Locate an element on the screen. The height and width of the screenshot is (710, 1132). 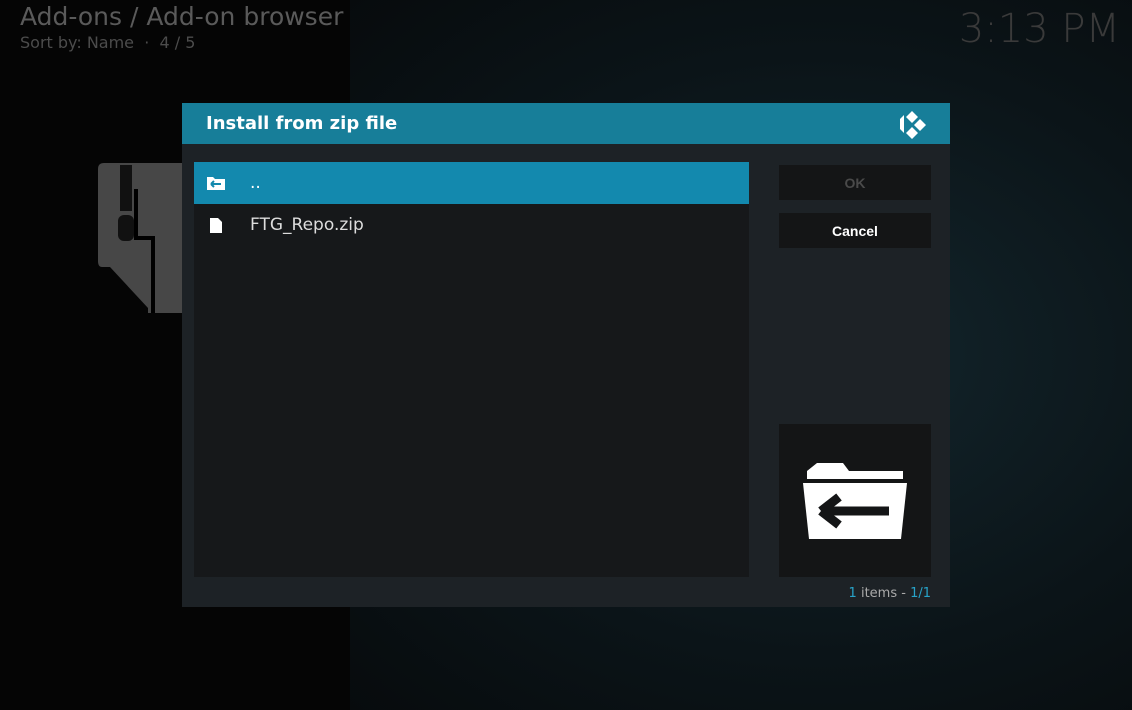
cancel-button: Cancel is located at coordinates (855, 230).